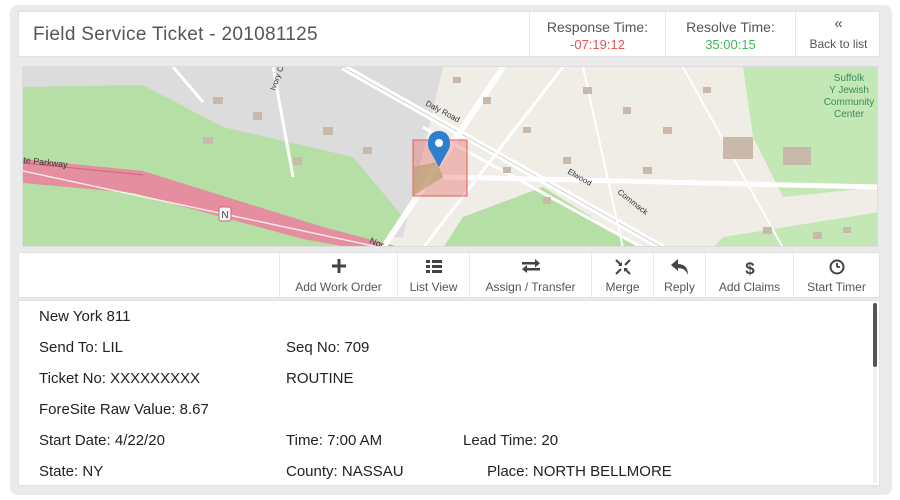 The width and height of the screenshot is (900, 500). What do you see at coordinates (320, 378) in the screenshot?
I see `priority-field: ROUTINE` at bounding box center [320, 378].